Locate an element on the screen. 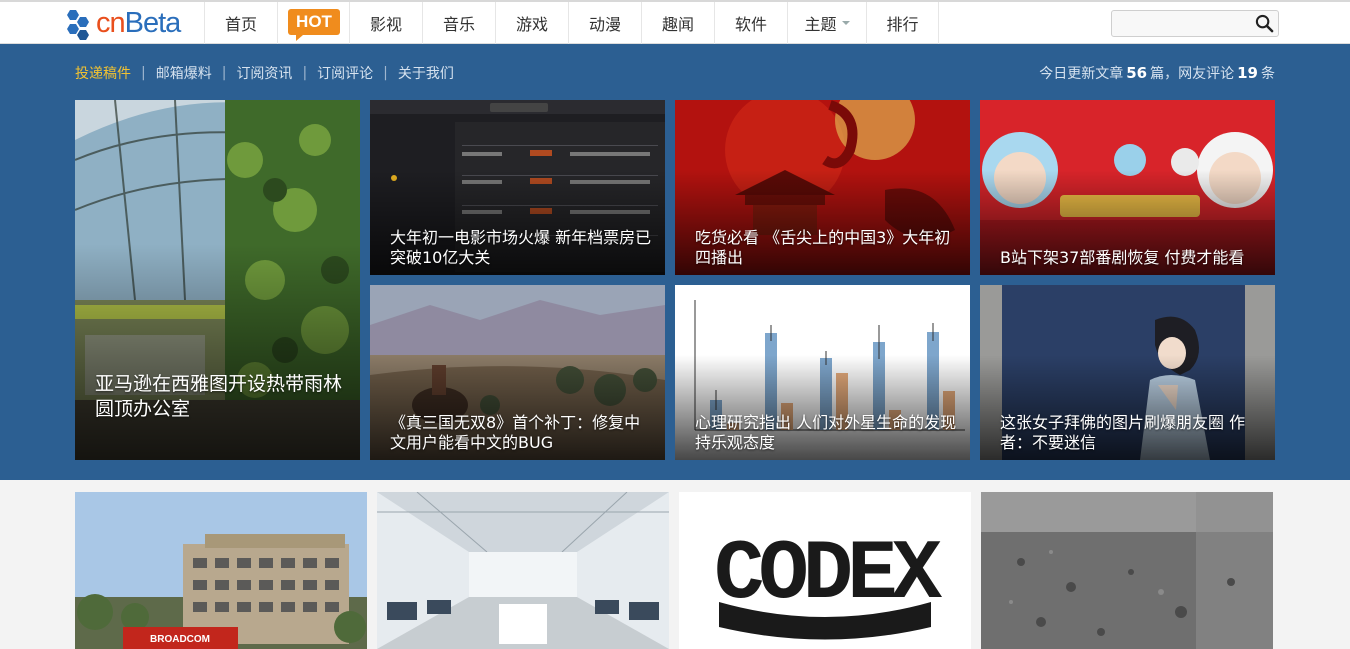 The height and width of the screenshot is (649, 1350). logo-hexagons-icon is located at coordinates (78, 25).